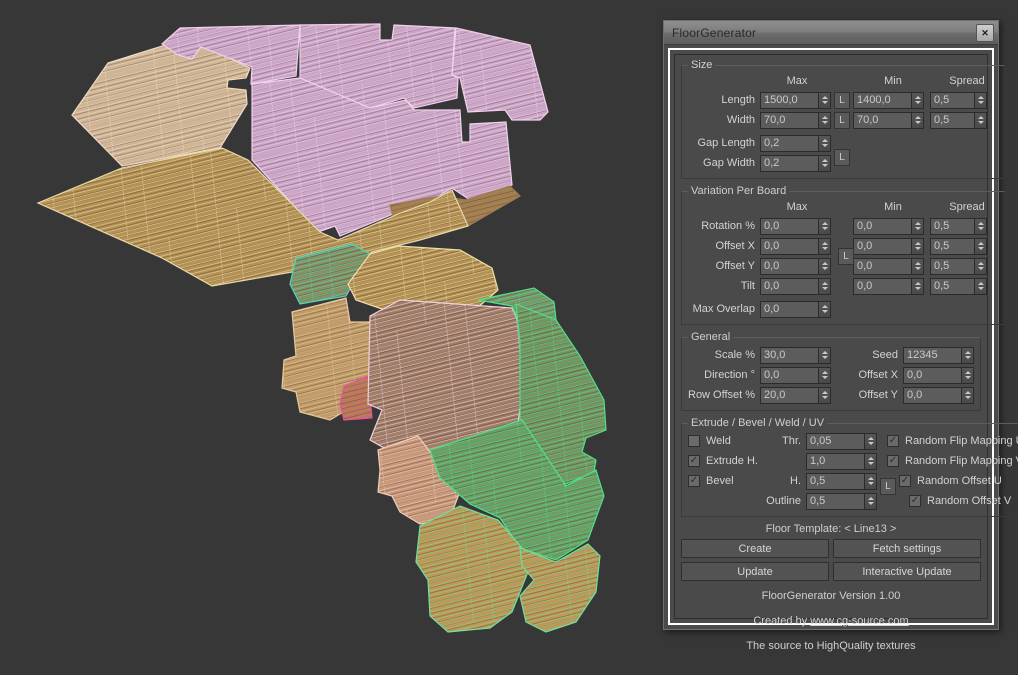 The image size is (1018, 675). I want to click on general-offsetx-field, so click(938, 375).